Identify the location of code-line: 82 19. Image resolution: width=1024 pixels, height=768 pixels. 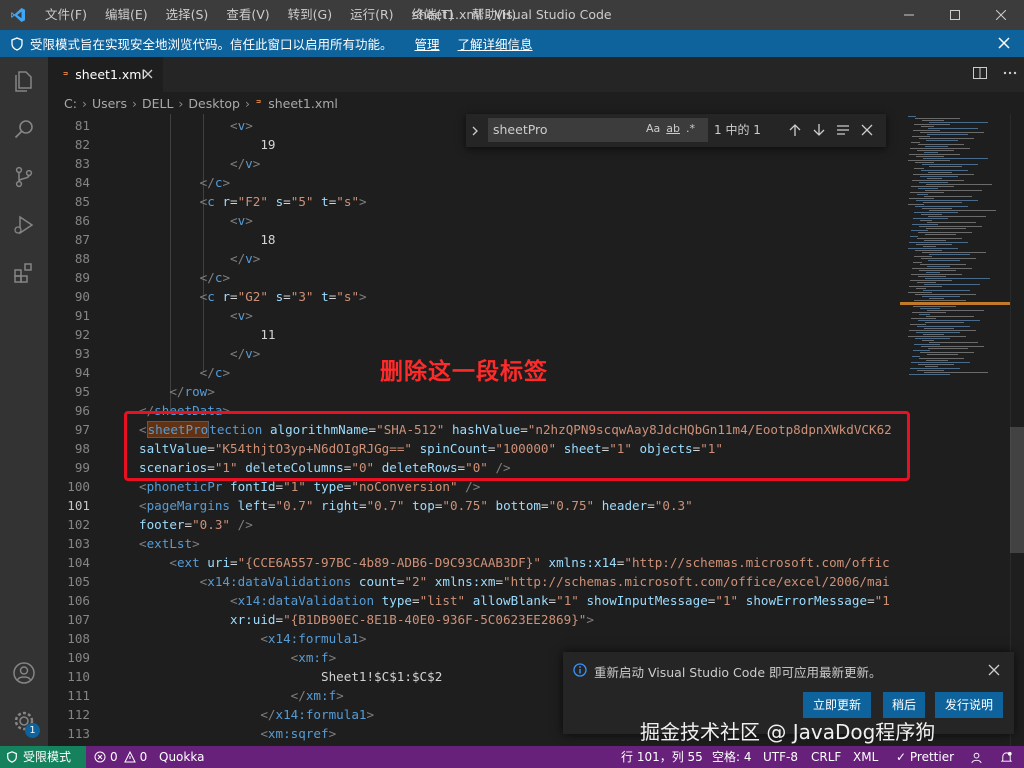
(162, 144).